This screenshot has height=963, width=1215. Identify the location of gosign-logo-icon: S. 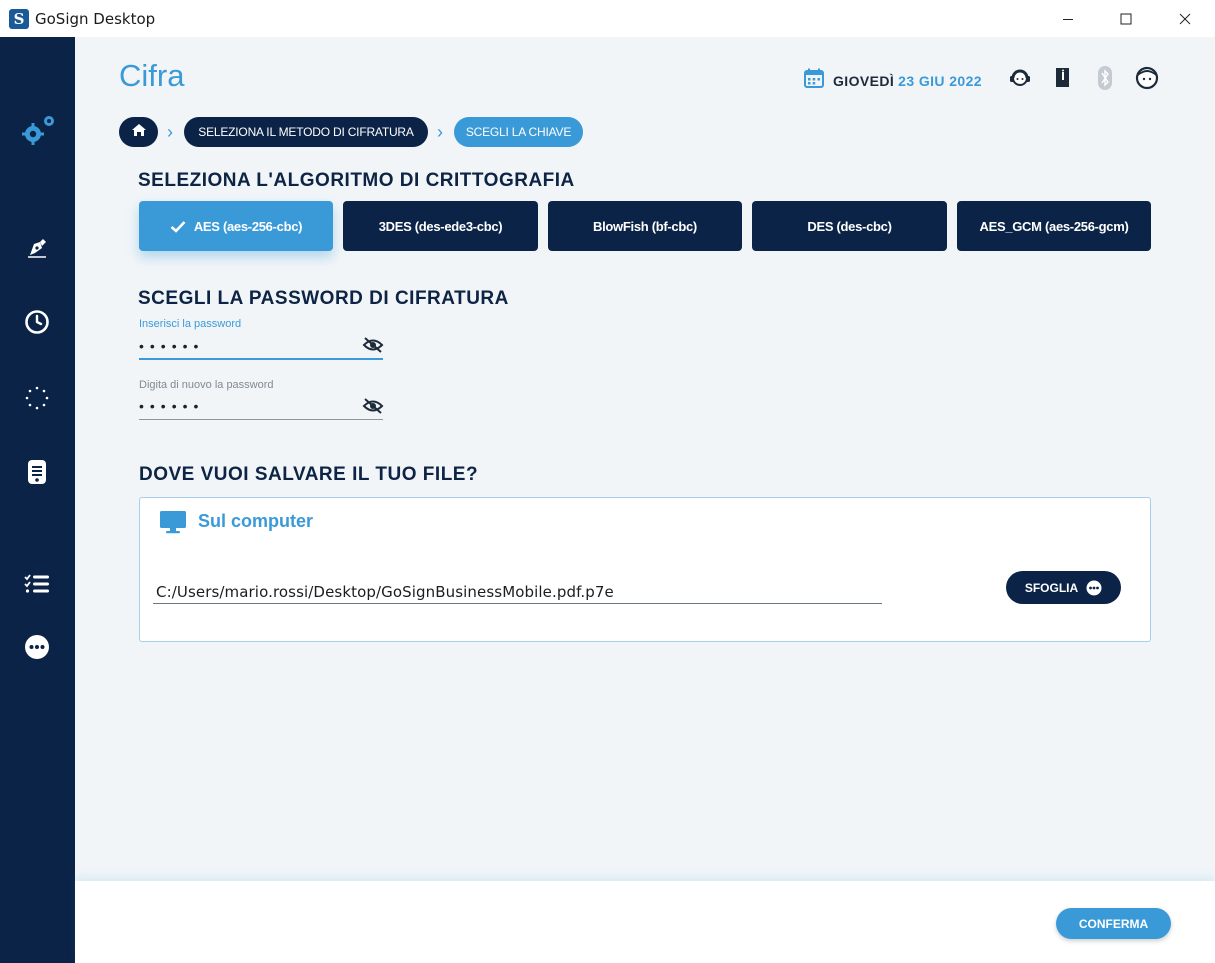
(19, 18).